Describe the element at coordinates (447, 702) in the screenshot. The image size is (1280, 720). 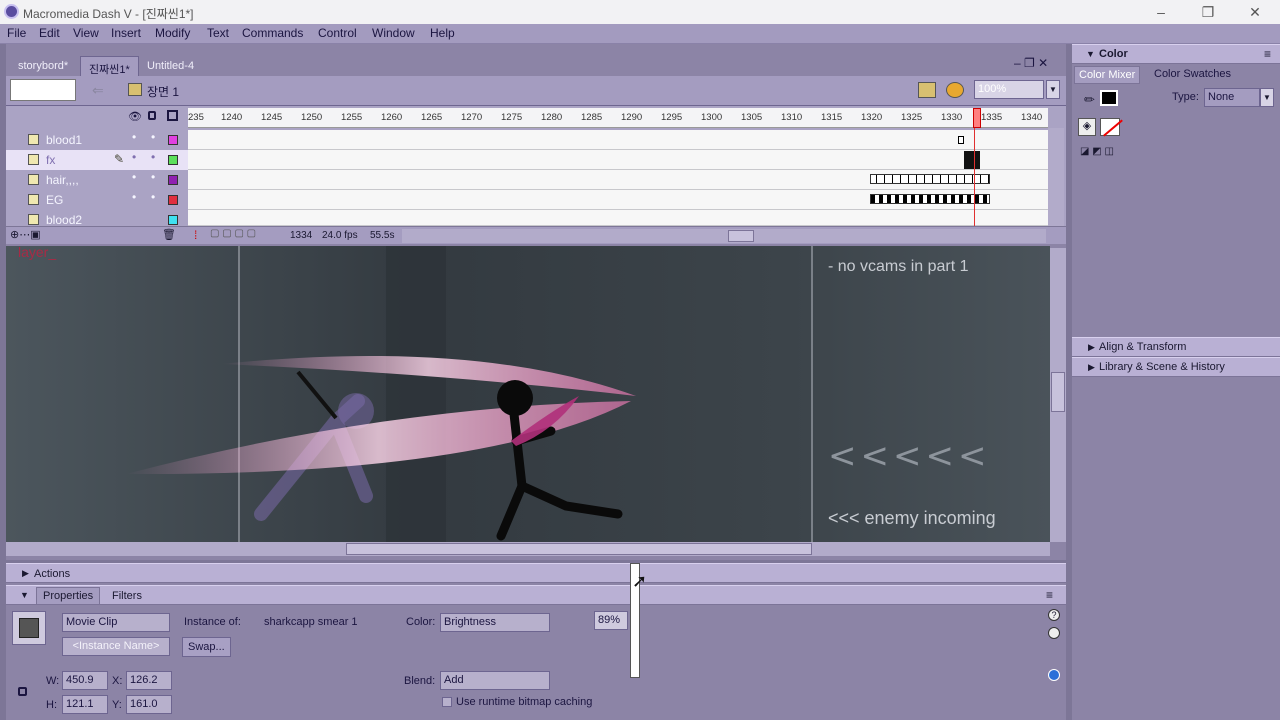
I see `bitmap-caching-checkbox` at that location.